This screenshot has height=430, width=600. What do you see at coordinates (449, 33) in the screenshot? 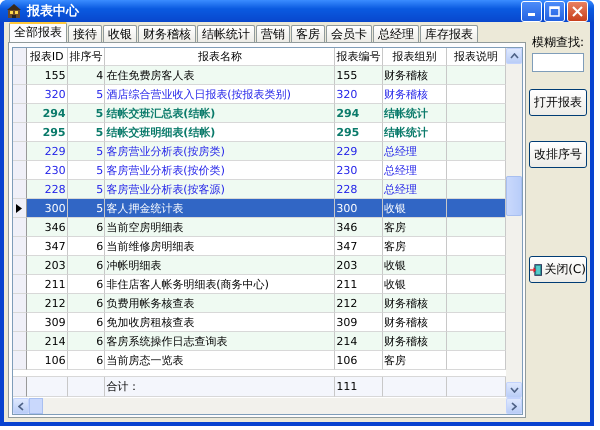
I see `tab: 库存报表` at bounding box center [449, 33].